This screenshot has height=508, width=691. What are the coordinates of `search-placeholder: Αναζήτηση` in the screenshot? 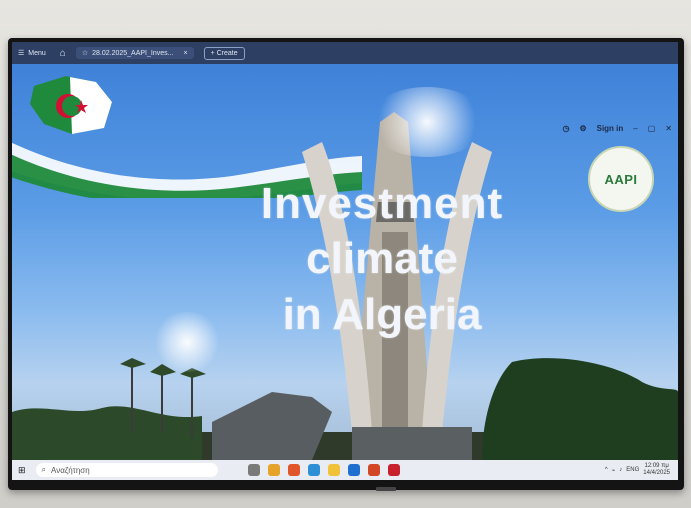 It's located at (70, 470).